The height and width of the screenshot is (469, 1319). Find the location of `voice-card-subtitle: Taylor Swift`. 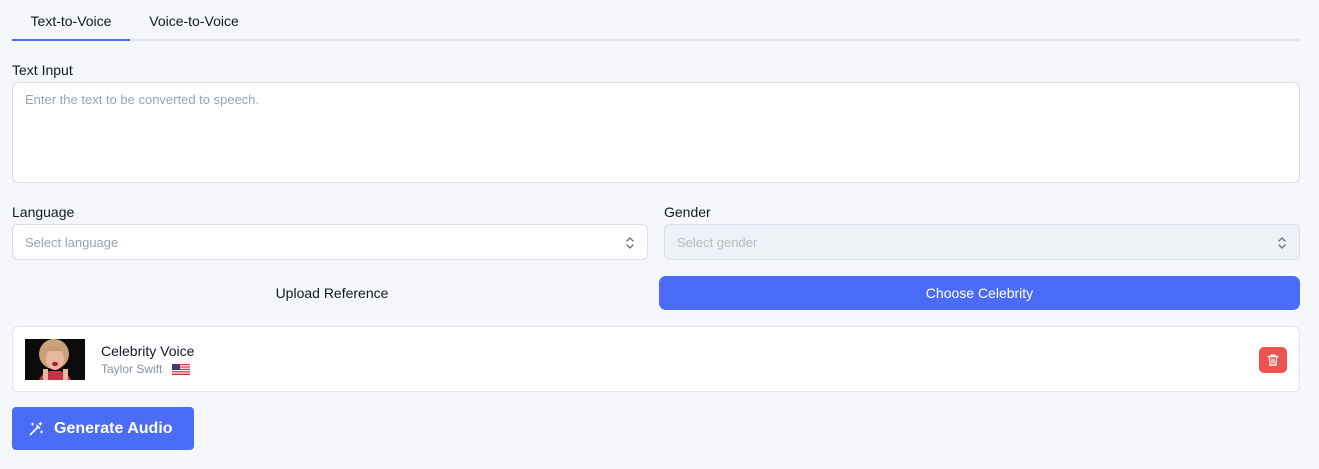

voice-card-subtitle: Taylor Swift is located at coordinates (146, 369).